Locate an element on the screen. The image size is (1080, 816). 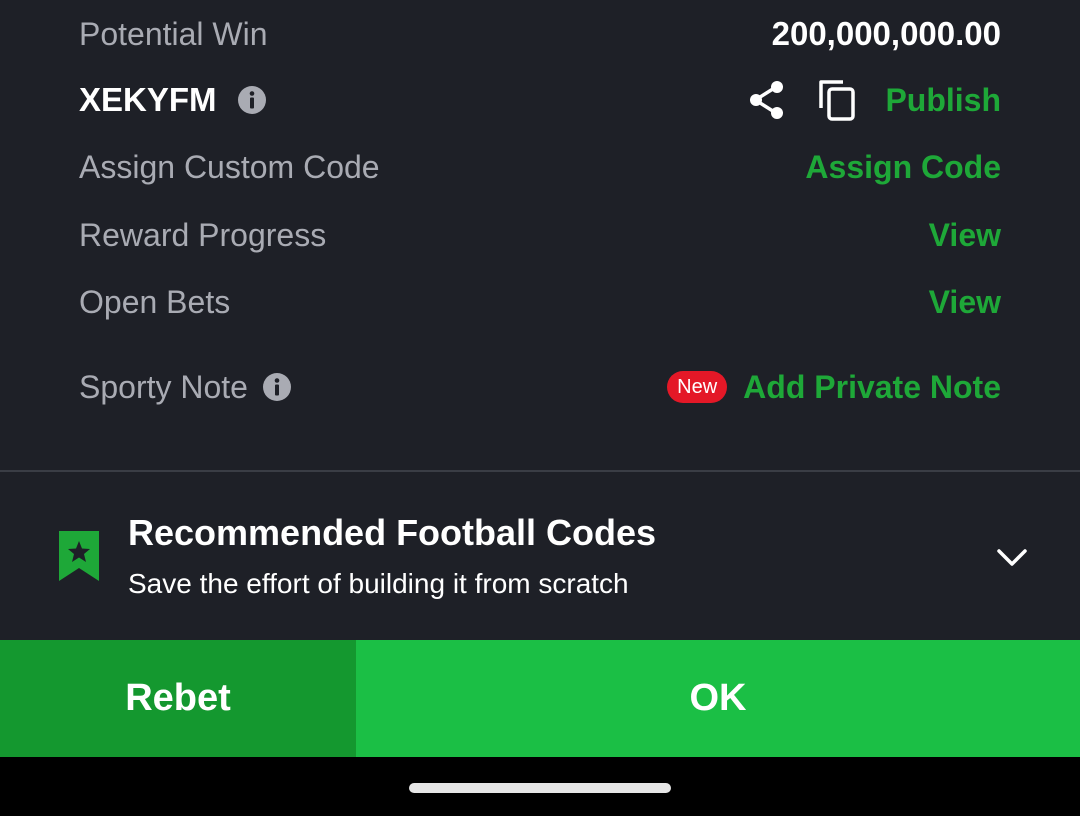
ok-button: OK is located at coordinates (718, 698).